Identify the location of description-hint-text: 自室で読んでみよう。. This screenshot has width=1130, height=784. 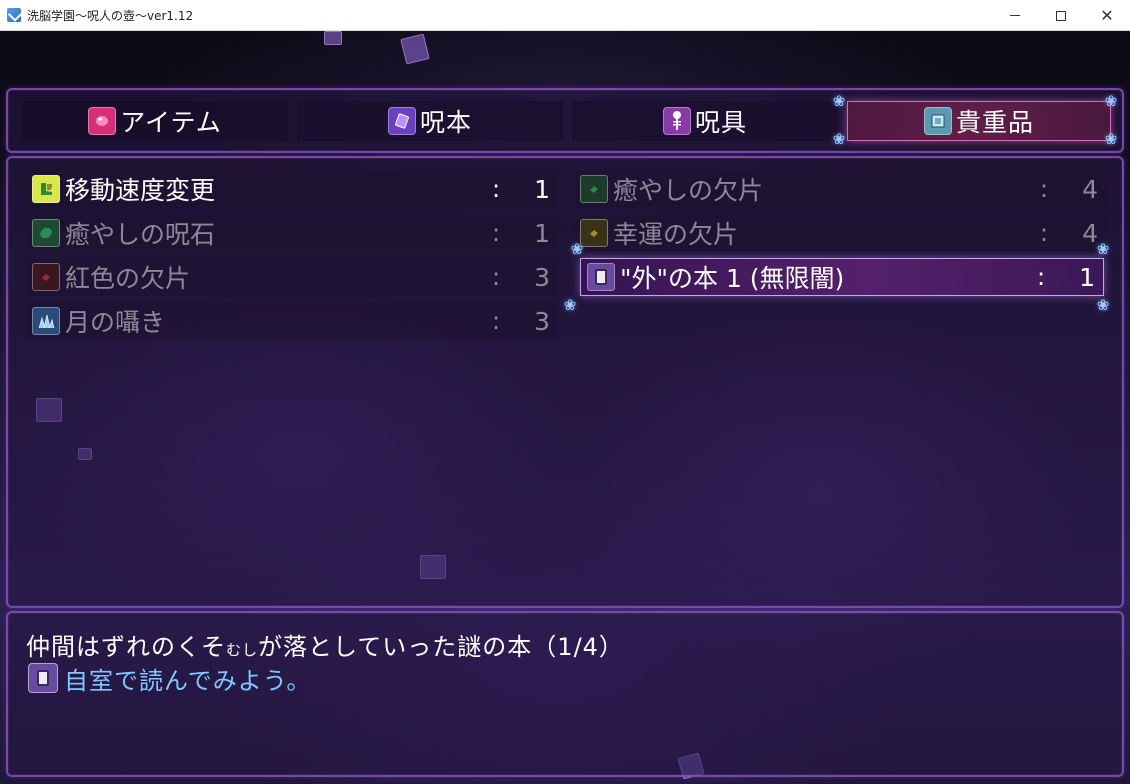
(188, 680).